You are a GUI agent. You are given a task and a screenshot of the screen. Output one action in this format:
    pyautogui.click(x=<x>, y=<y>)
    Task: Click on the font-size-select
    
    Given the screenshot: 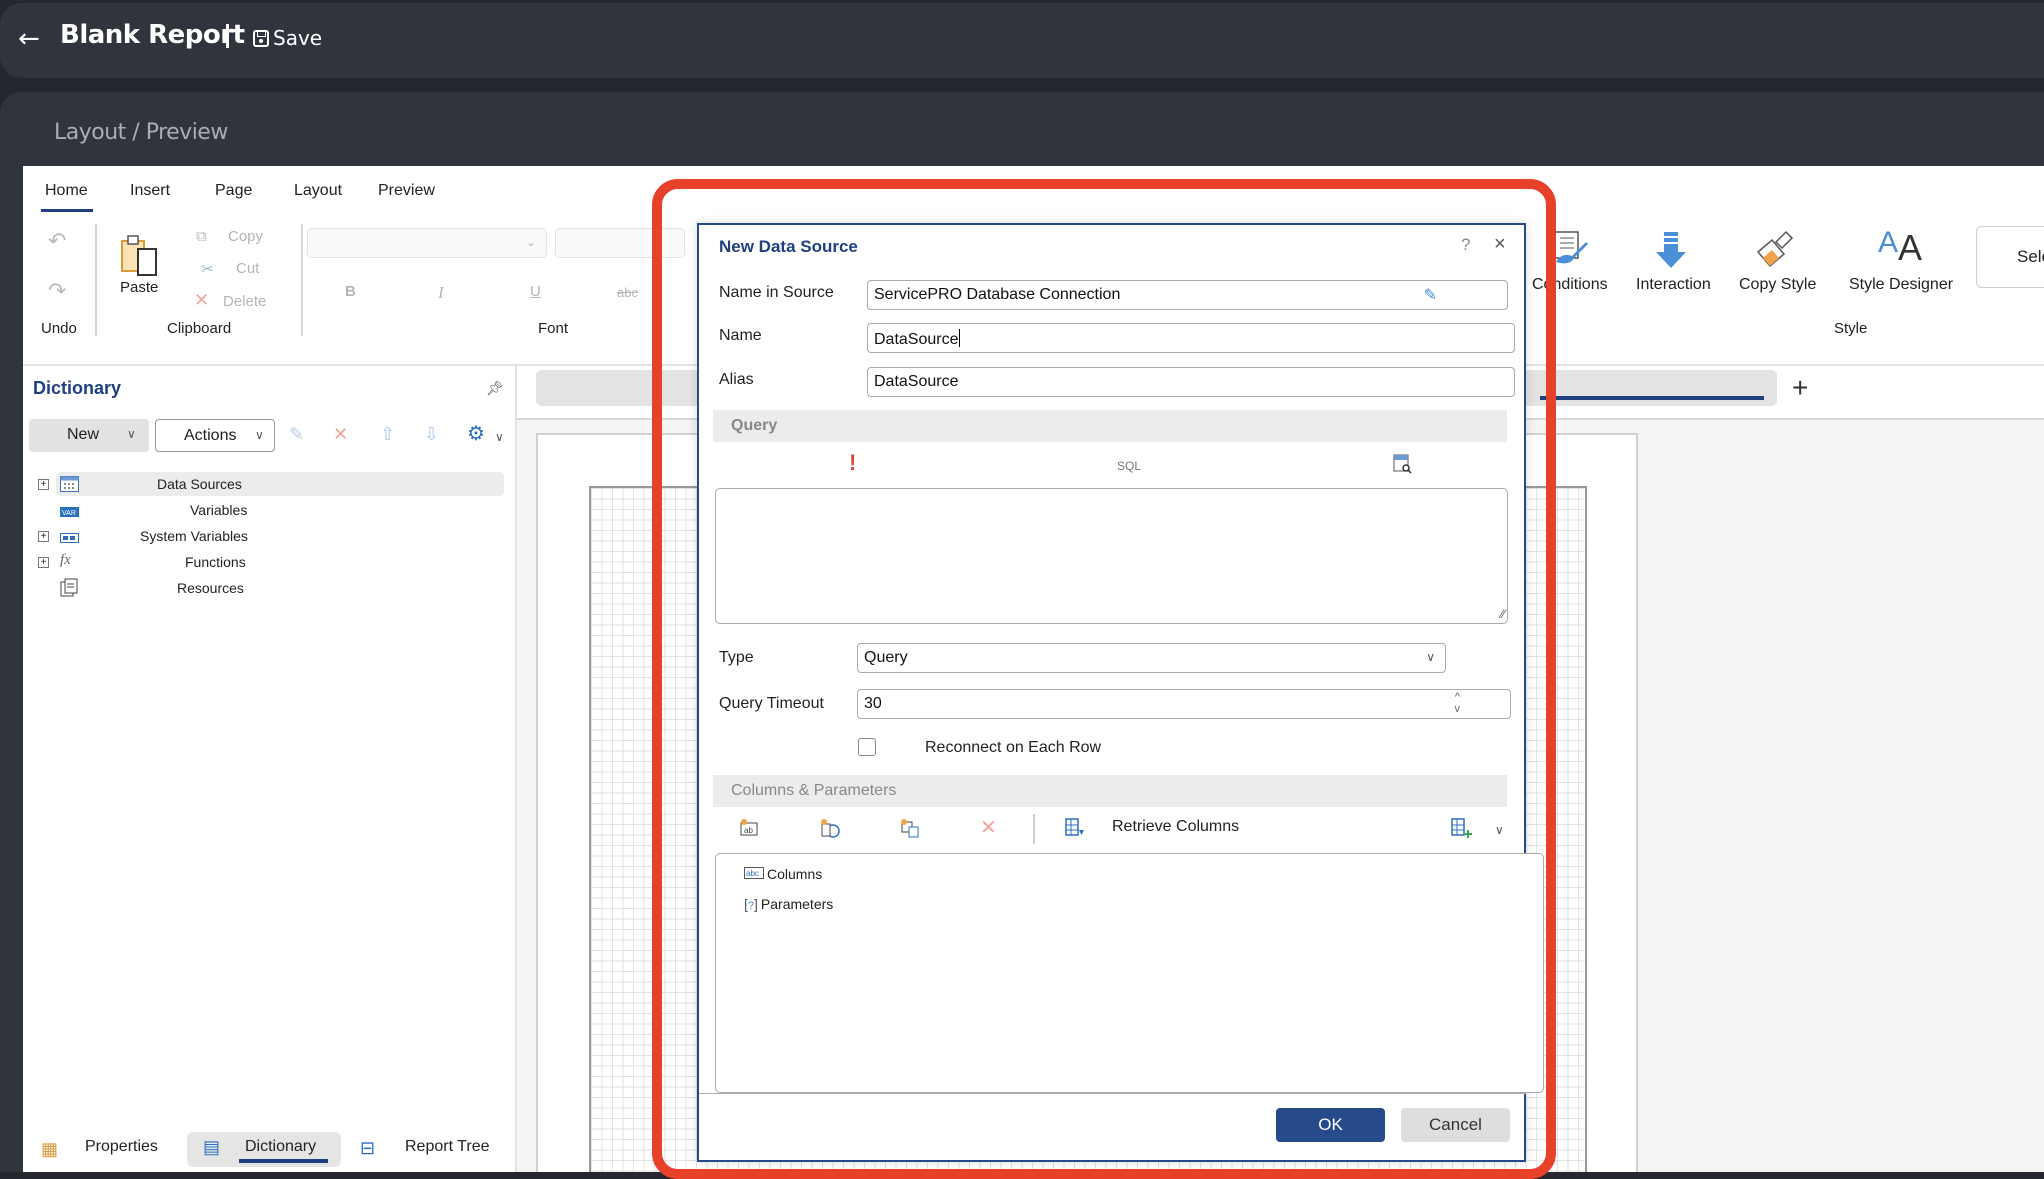 What is the action you would take?
    pyautogui.click(x=620, y=243)
    